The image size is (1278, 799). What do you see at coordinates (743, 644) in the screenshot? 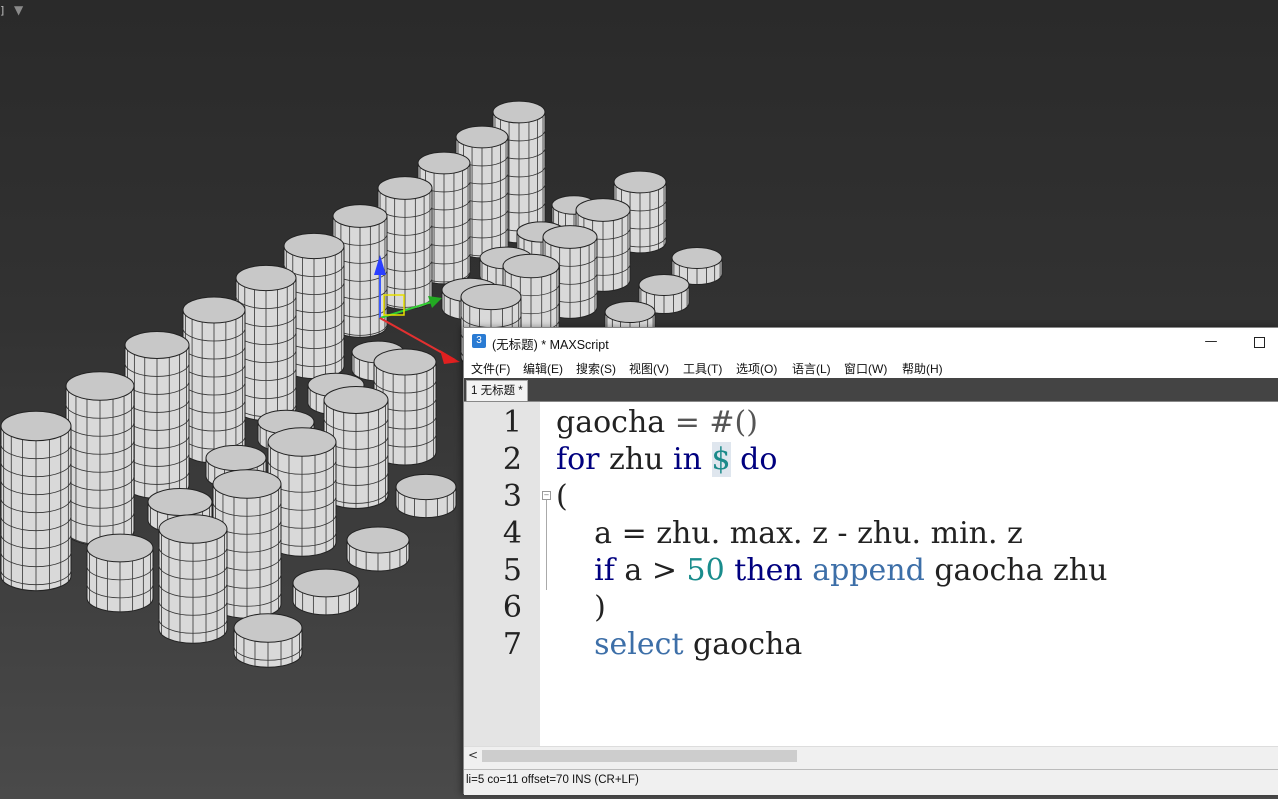
I see `arguments: gaocha` at bounding box center [743, 644].